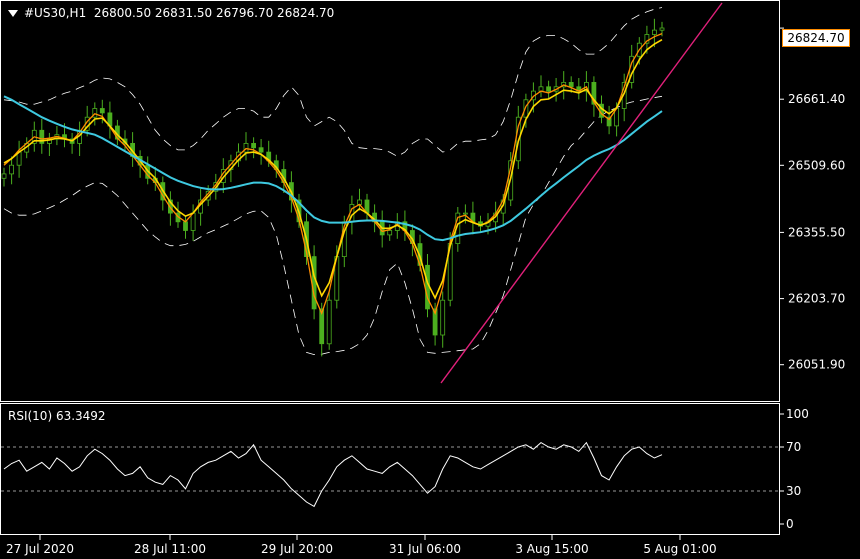 This screenshot has height=559, width=860. What do you see at coordinates (816, 38) in the screenshot?
I see `current-price-tag: 26824.70` at bounding box center [816, 38].